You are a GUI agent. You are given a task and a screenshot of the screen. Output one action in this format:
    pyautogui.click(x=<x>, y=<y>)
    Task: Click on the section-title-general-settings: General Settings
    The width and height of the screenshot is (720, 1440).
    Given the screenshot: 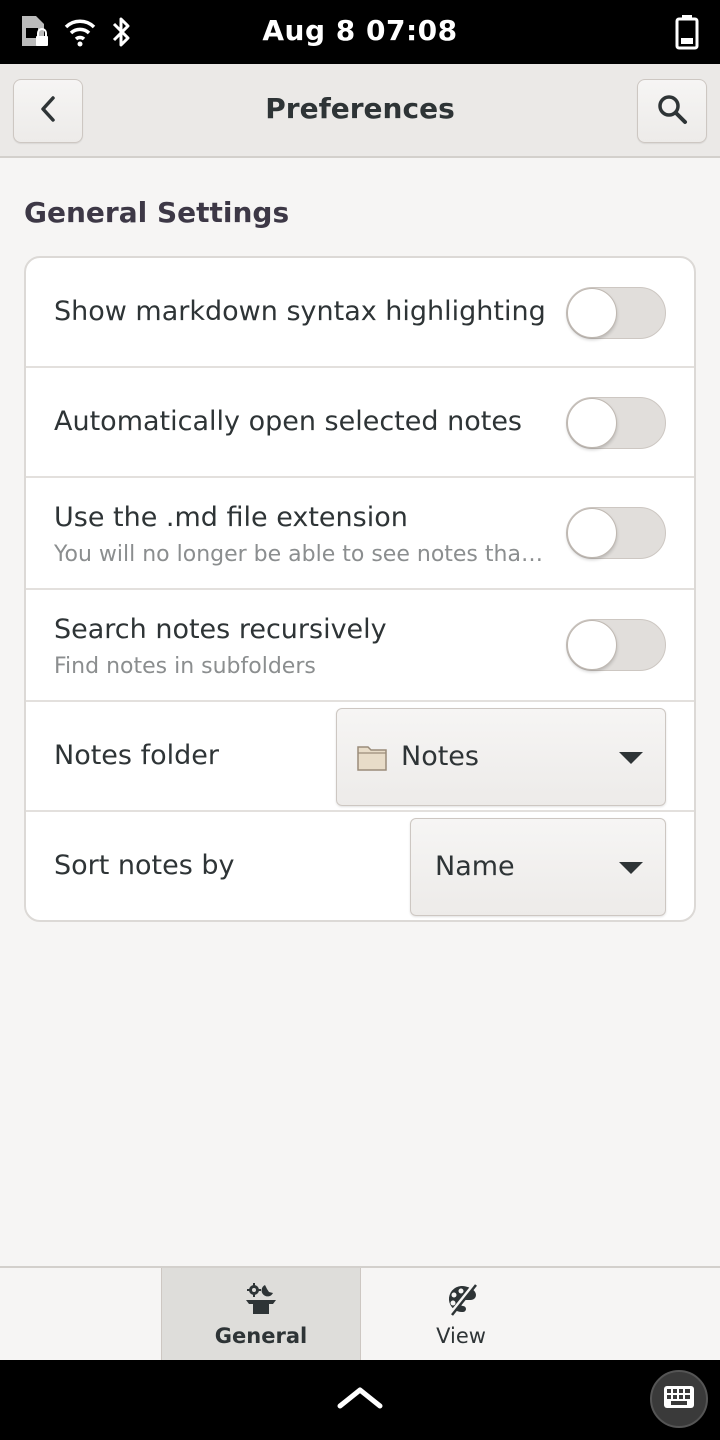 What is the action you would take?
    pyautogui.click(x=157, y=212)
    